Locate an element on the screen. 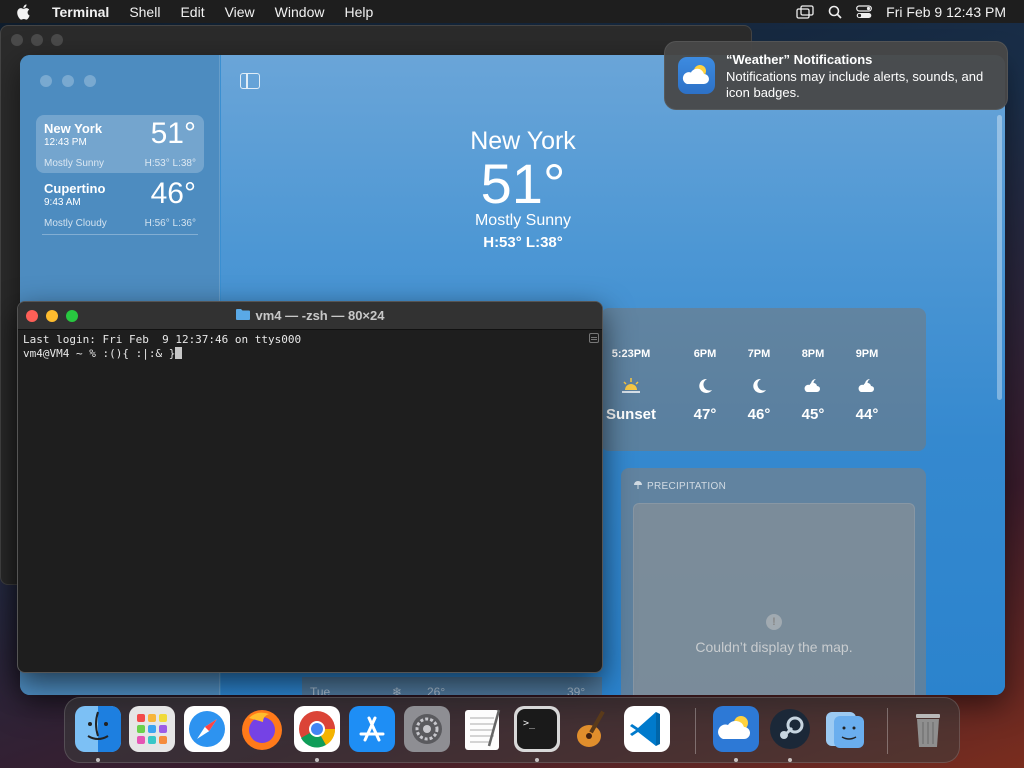 The image size is (1024, 768). daily-forecast-row: Tue ❄ 26° 39° is located at coordinates (452, 686).